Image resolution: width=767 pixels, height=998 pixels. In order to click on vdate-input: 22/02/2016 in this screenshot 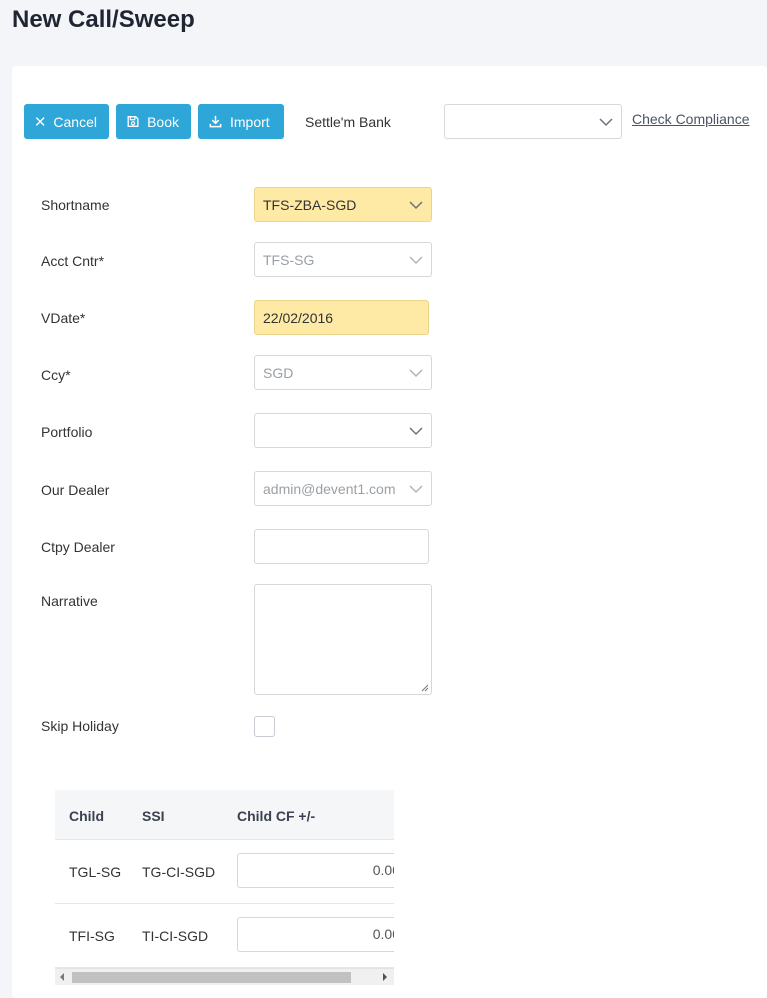, I will do `click(341, 317)`.